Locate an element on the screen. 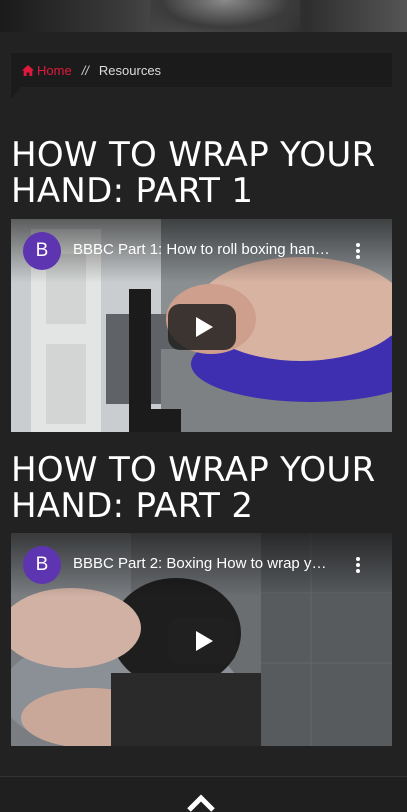 The width and height of the screenshot is (407, 812). breadcrumb-home-link: Home is located at coordinates (47, 70).